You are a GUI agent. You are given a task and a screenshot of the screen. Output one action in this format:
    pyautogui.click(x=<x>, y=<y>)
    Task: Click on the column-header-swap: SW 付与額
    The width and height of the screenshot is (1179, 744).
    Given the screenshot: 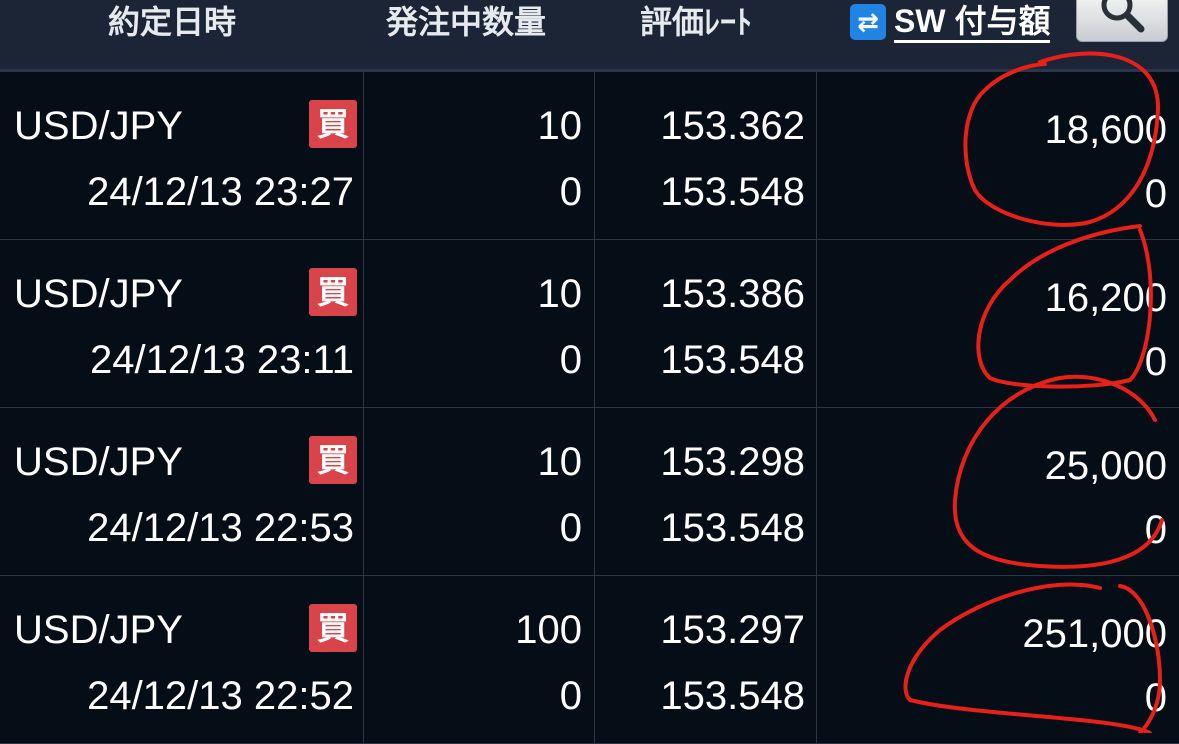 What is the action you would take?
    pyautogui.click(x=972, y=22)
    